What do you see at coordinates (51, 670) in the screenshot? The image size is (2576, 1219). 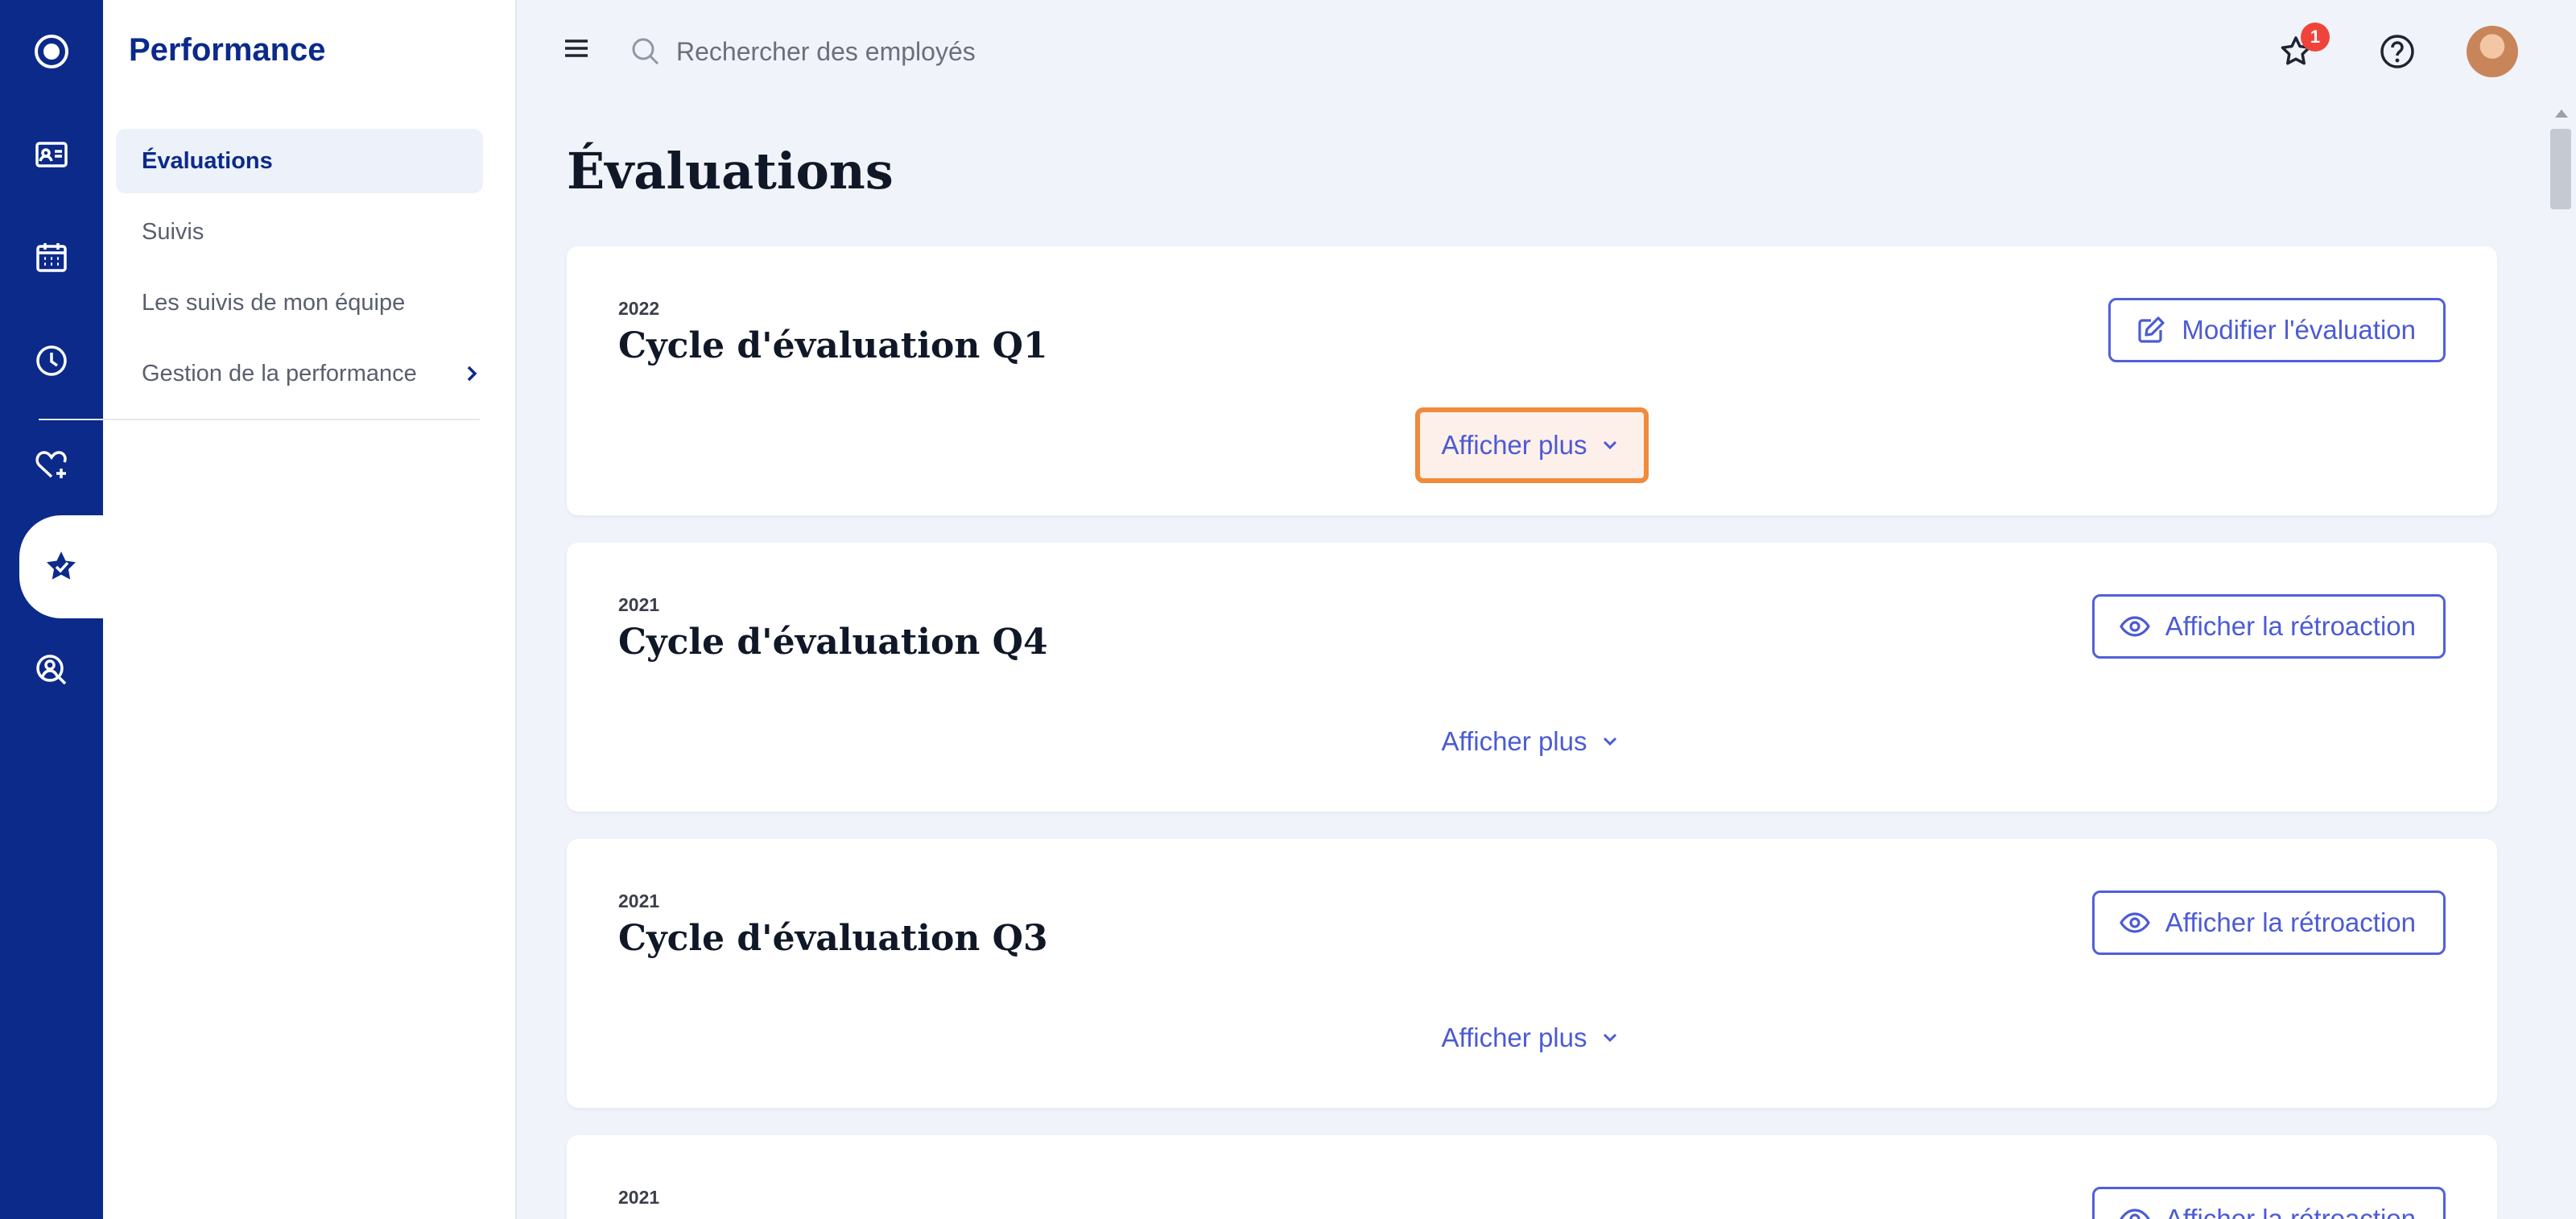 I see `person-search-icon` at bounding box center [51, 670].